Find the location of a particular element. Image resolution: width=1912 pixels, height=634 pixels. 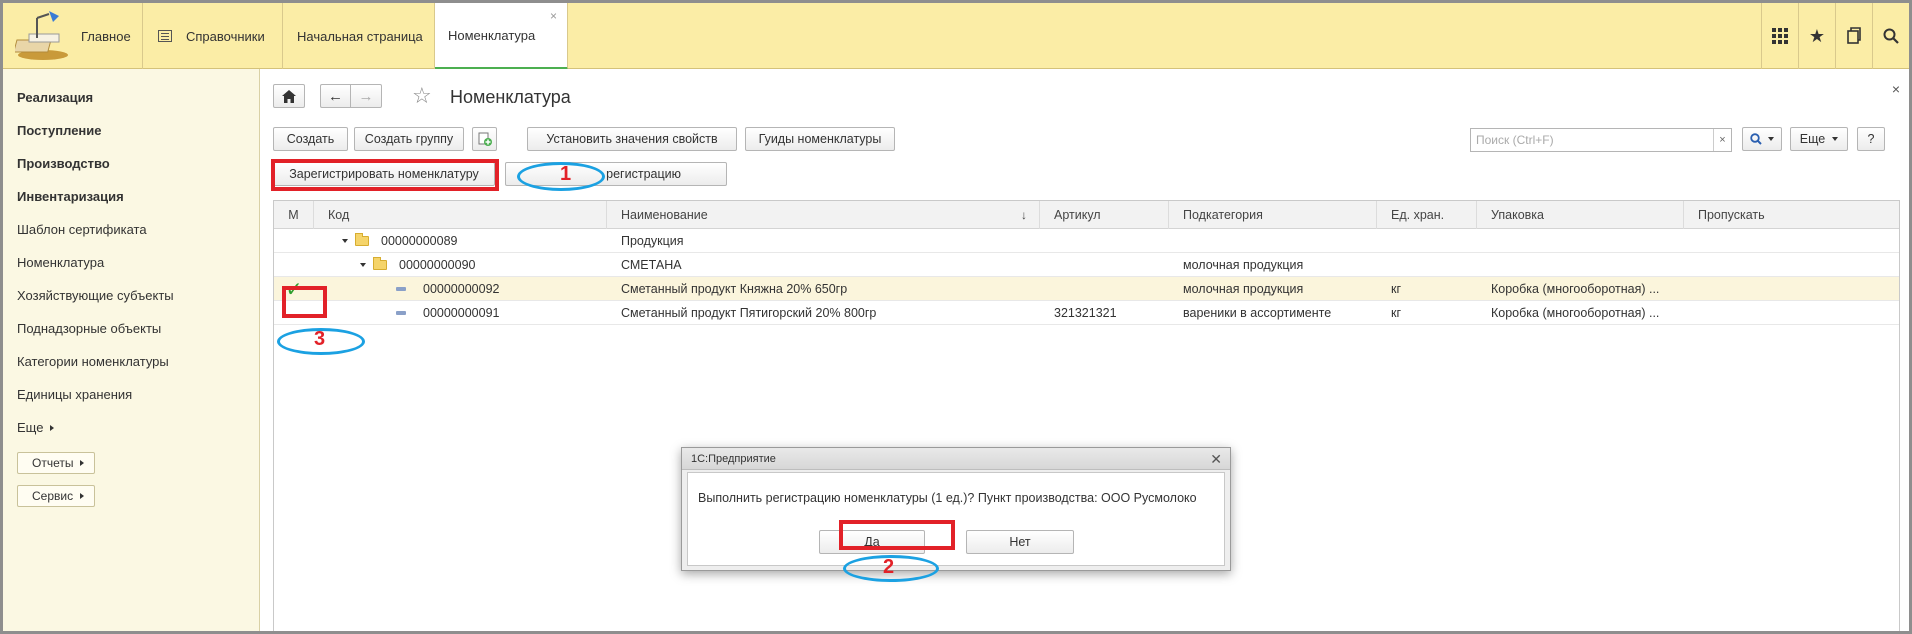

col-name: Наименование ↓ is located at coordinates (823, 215).